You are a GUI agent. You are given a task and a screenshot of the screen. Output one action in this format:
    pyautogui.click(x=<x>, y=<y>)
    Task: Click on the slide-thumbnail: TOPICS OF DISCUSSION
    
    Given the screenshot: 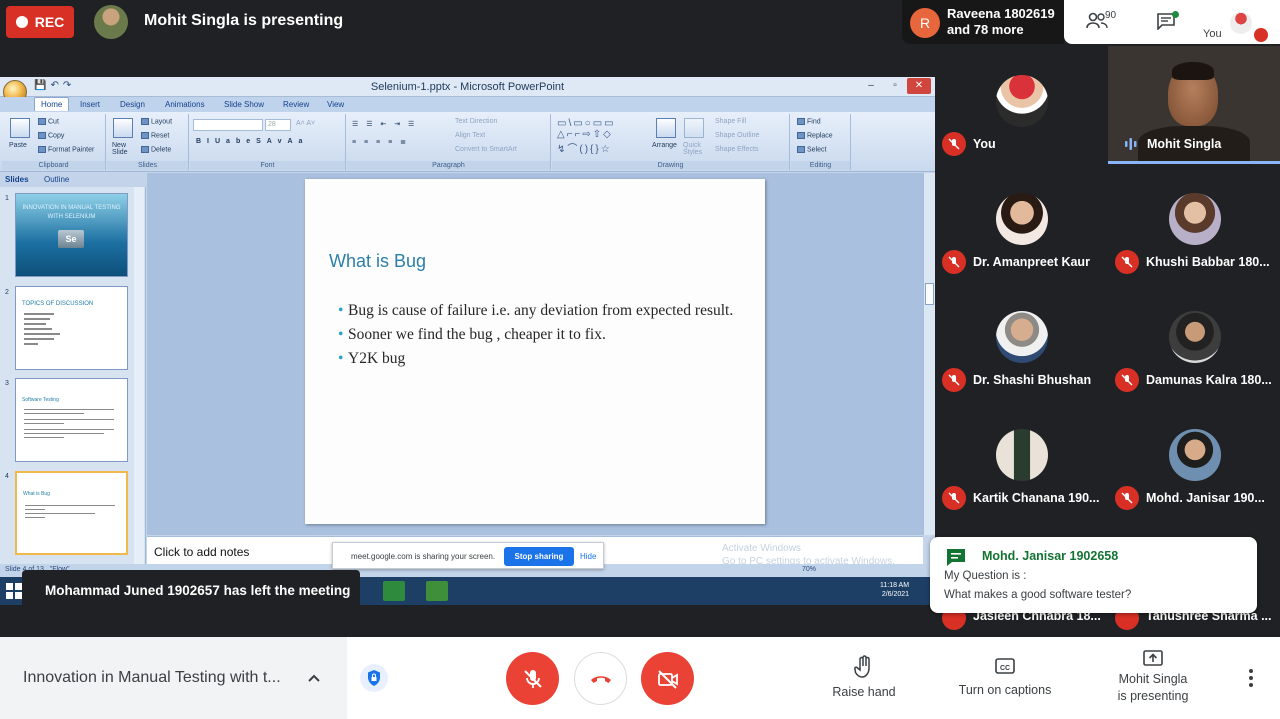 What is the action you would take?
    pyautogui.click(x=71, y=328)
    